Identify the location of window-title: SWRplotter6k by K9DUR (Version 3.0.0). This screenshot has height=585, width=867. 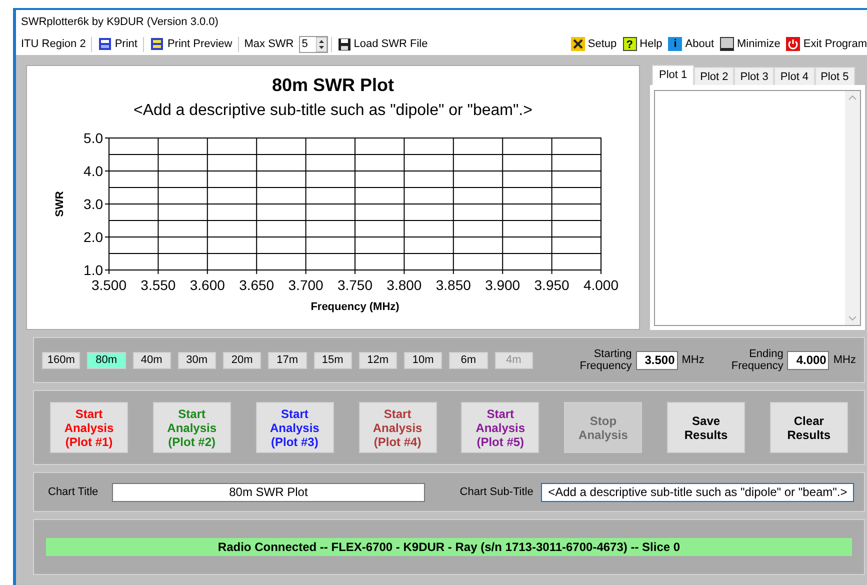
(119, 22).